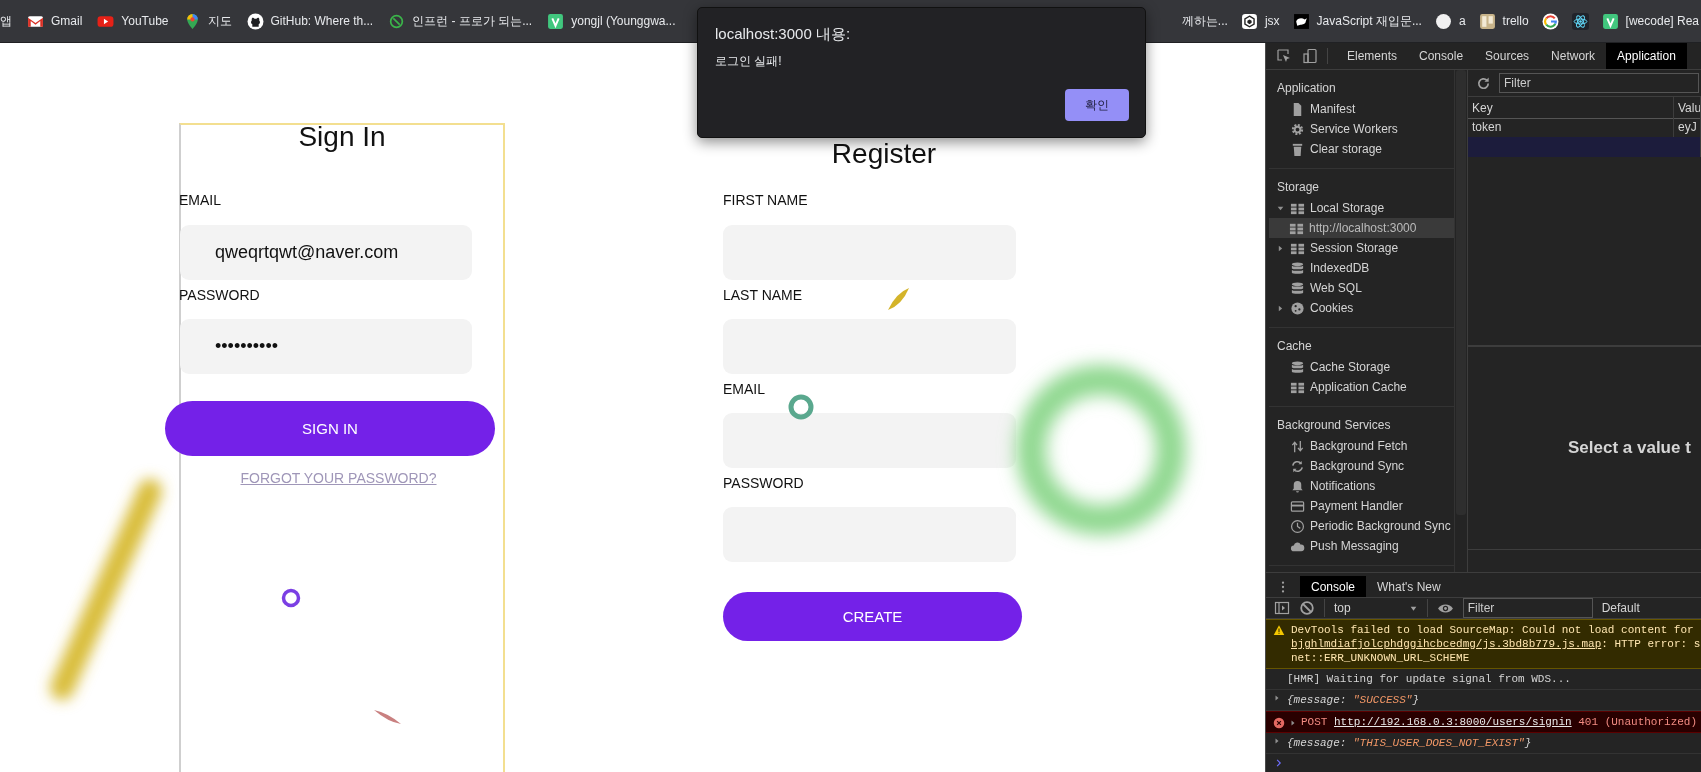 This screenshot has width=1701, height=772. I want to click on sidebar-label: Session Storage, so click(1354, 248).